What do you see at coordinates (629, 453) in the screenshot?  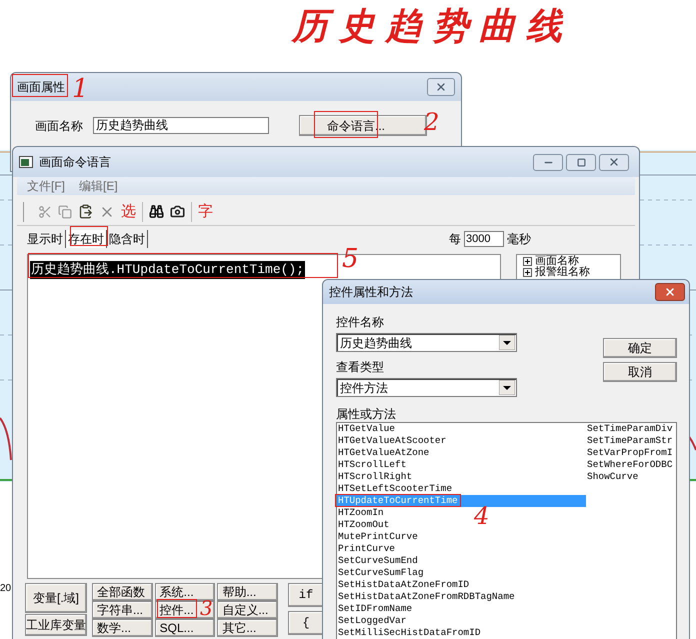 I see `list-item: SetVarPropFromI` at bounding box center [629, 453].